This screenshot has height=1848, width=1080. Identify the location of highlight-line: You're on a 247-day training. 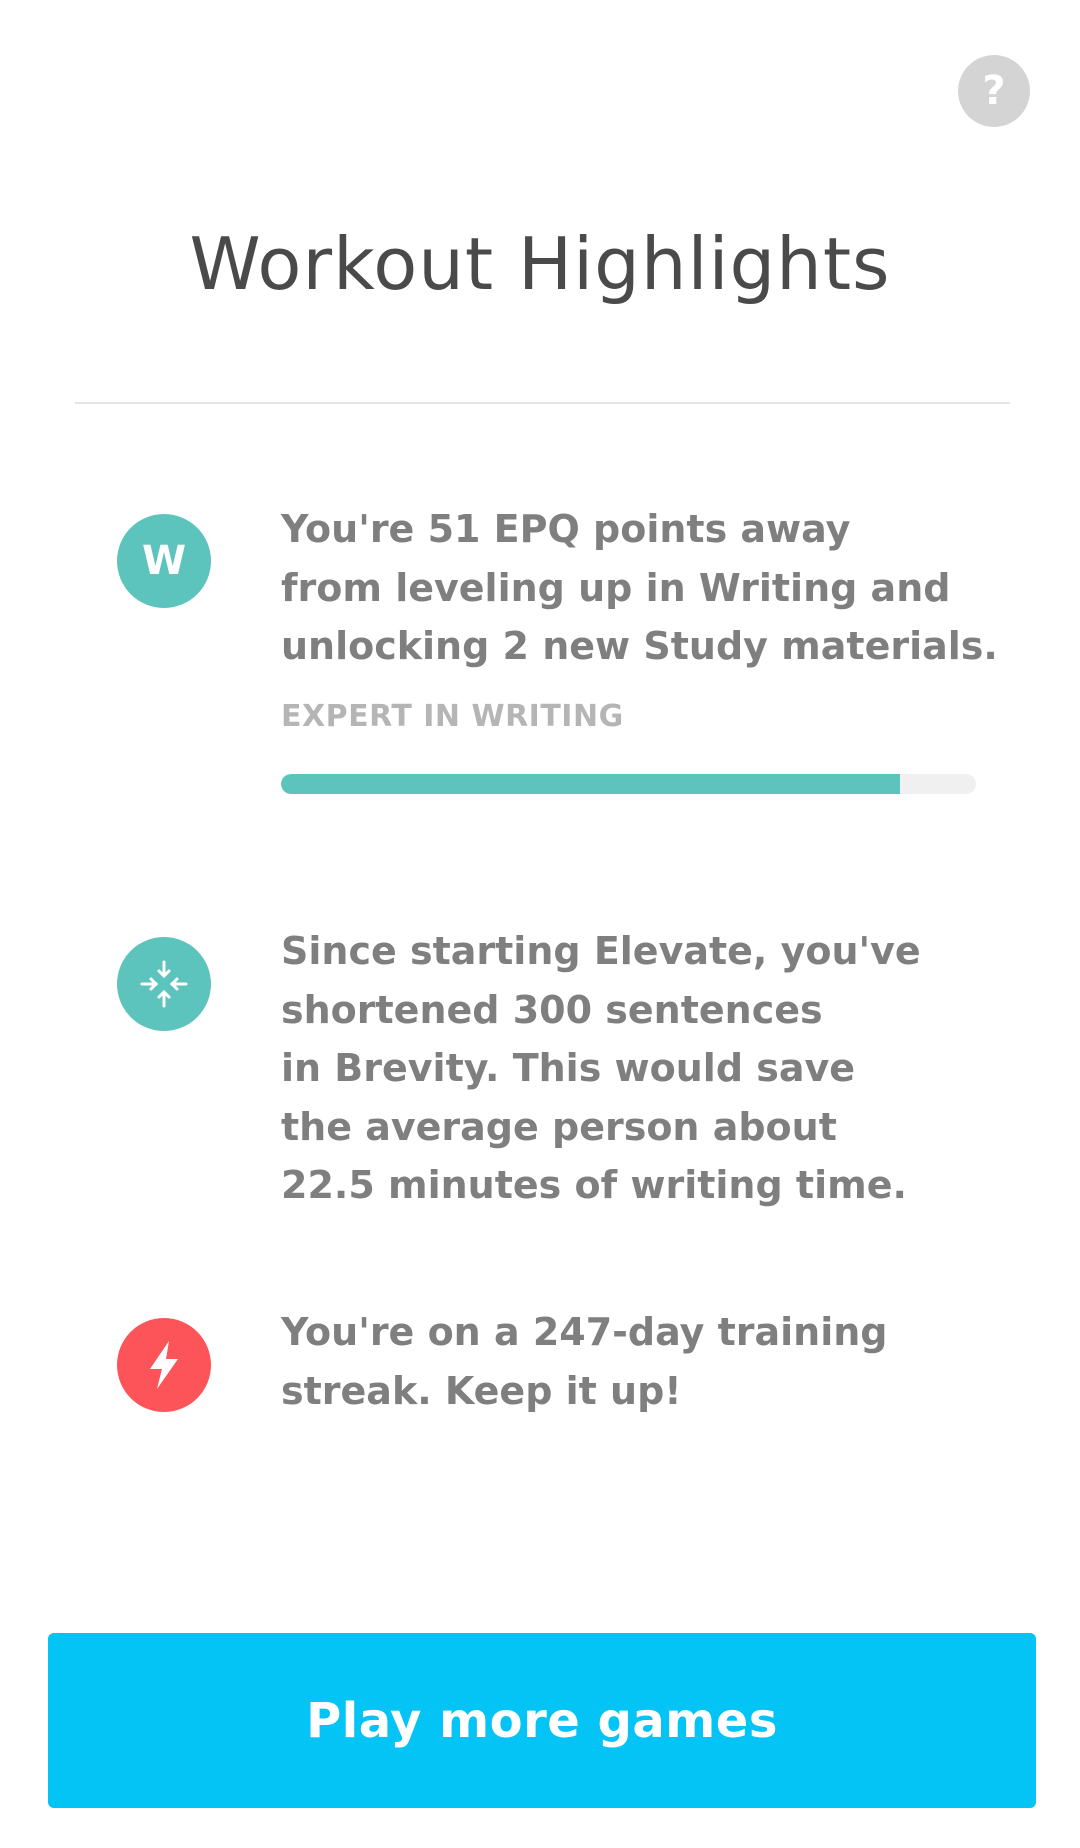
(584, 1332).